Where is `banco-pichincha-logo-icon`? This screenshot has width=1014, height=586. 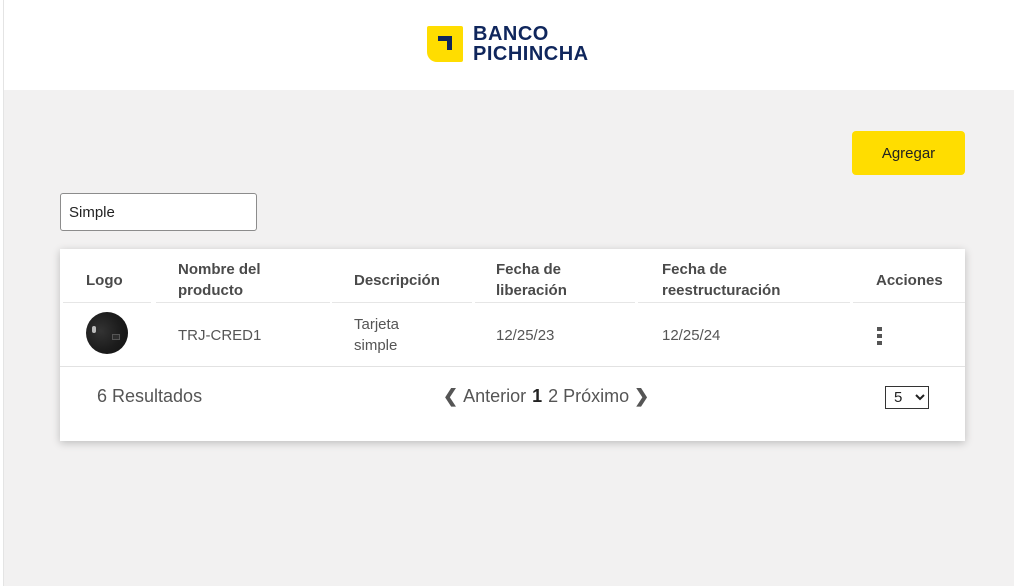
banco-pichincha-logo-icon is located at coordinates (445, 44).